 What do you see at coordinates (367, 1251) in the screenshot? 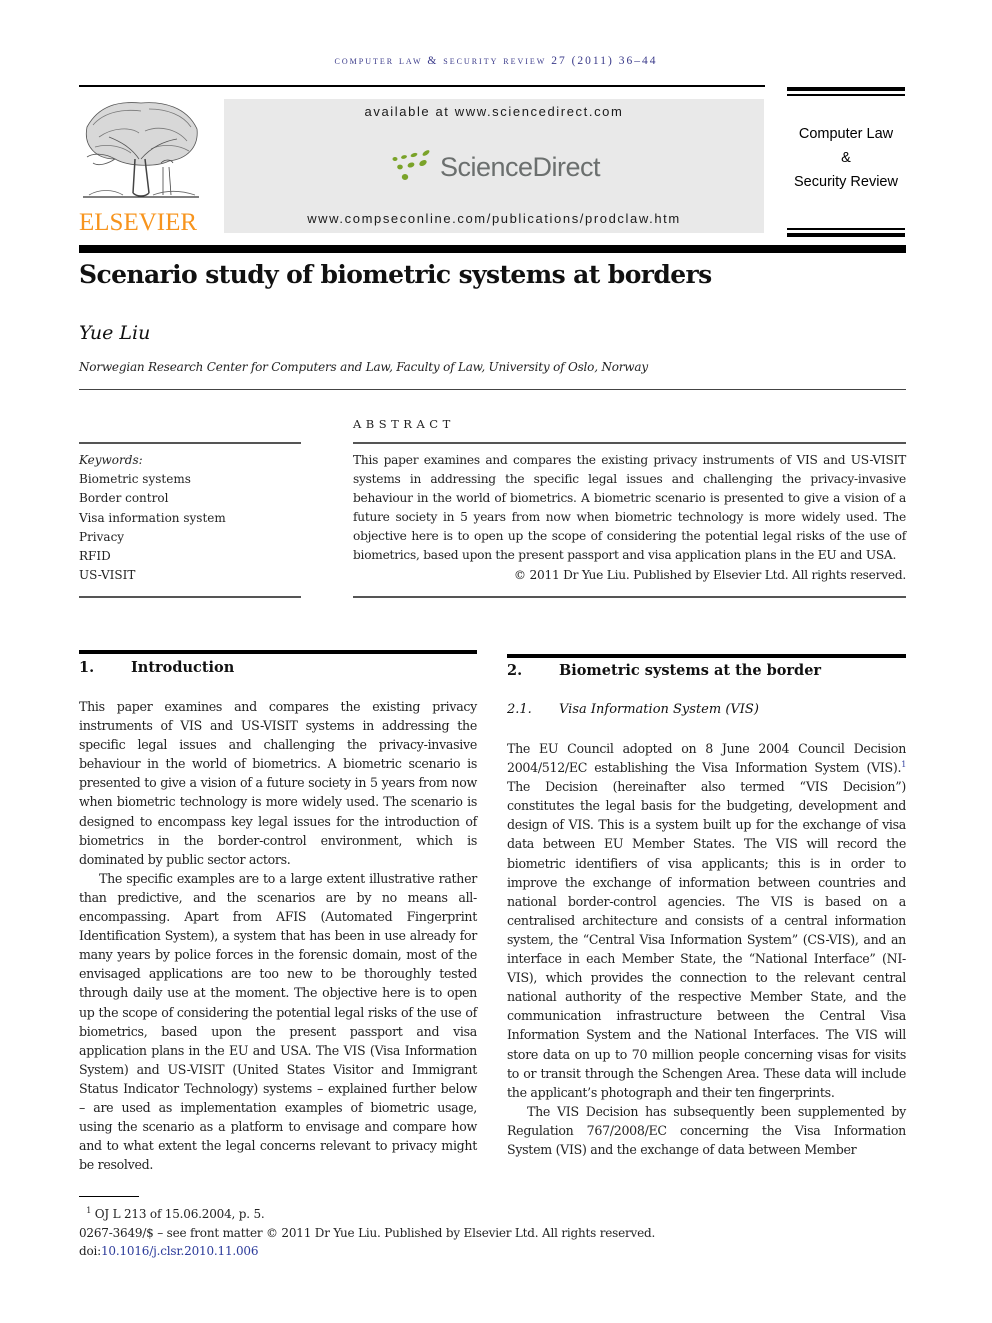
I see `doi-line: doi:10.1016/j.clsr.2010.11.006` at bounding box center [367, 1251].